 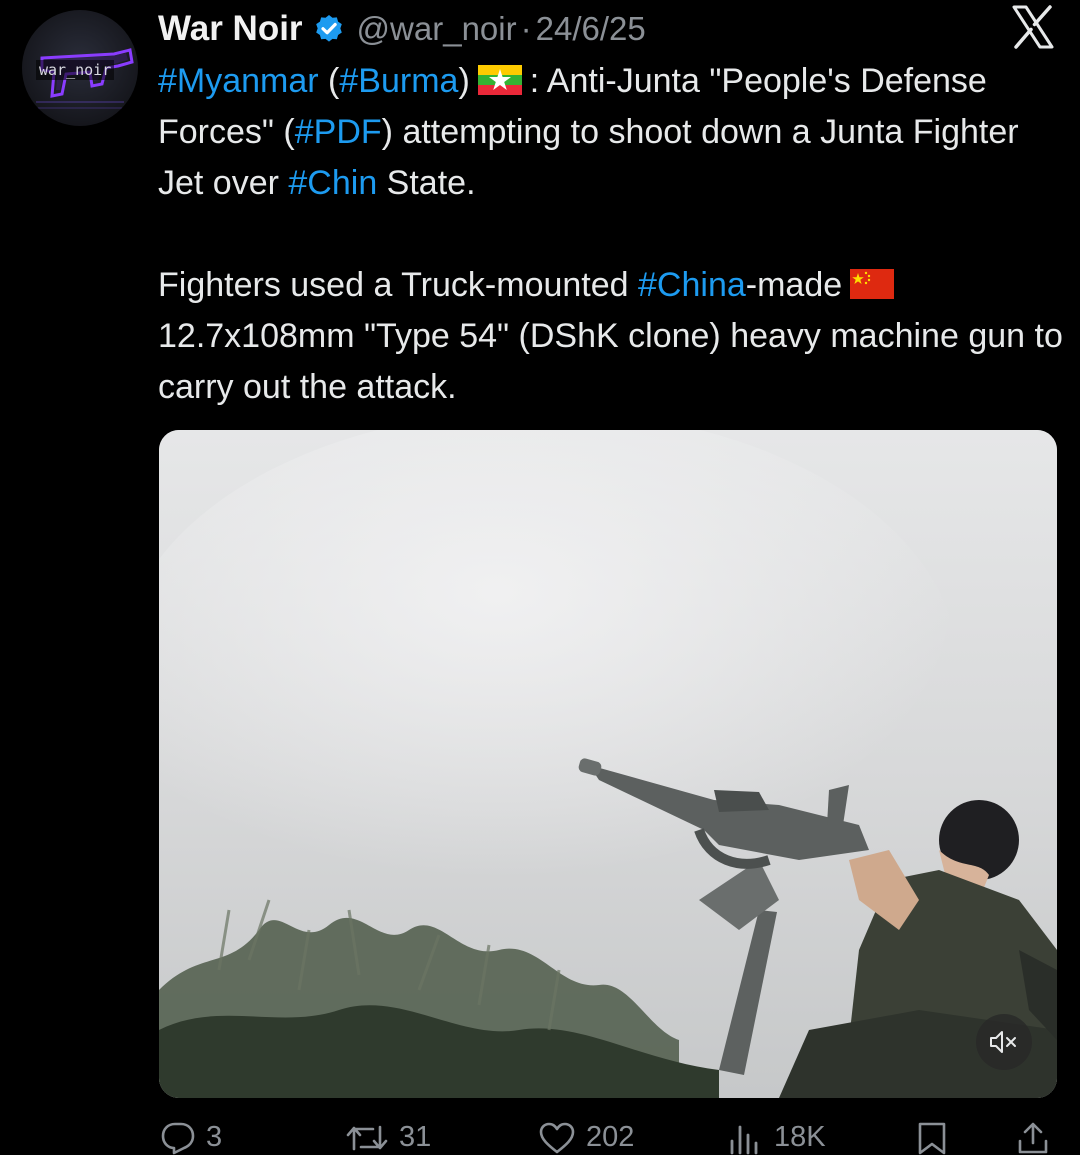 I want to click on volume-muted-icon, so click(x=1003, y=1042).